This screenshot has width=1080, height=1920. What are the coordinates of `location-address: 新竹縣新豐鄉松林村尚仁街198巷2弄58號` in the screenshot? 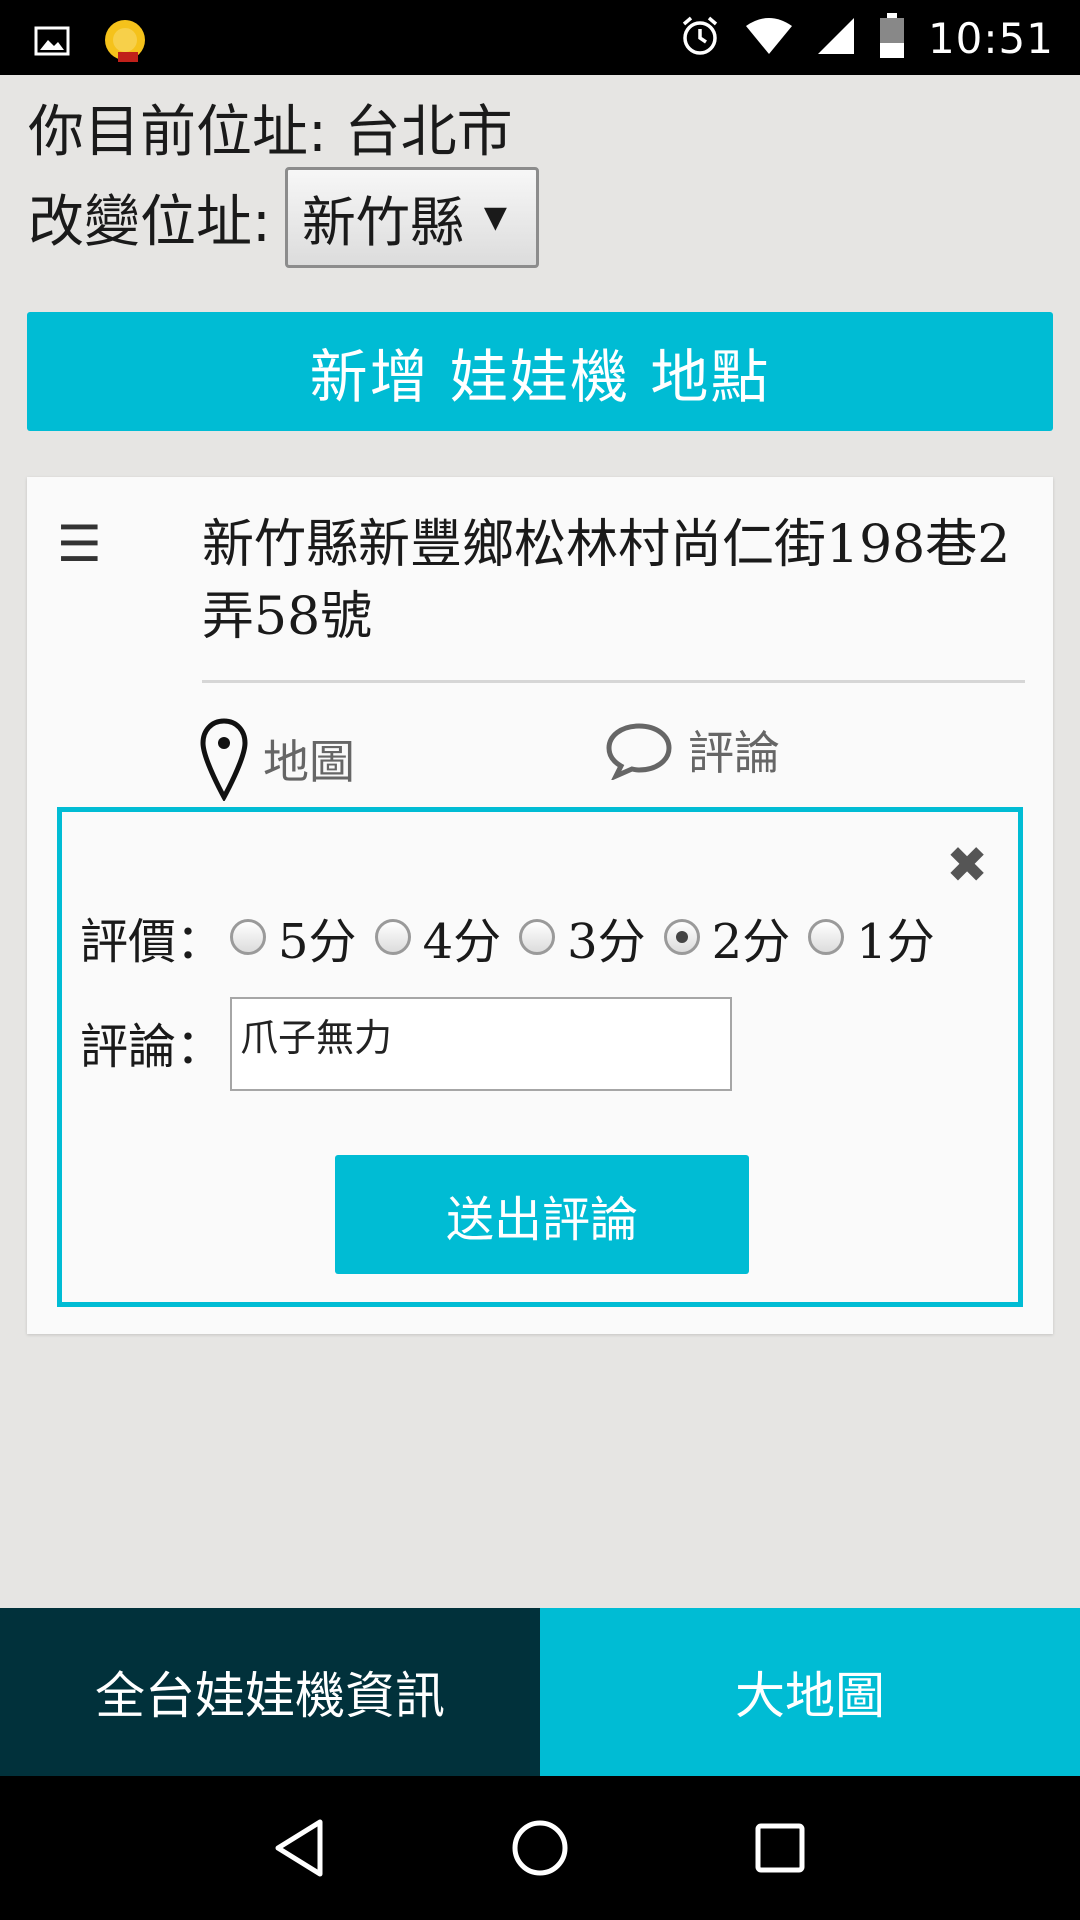 It's located at (606, 581).